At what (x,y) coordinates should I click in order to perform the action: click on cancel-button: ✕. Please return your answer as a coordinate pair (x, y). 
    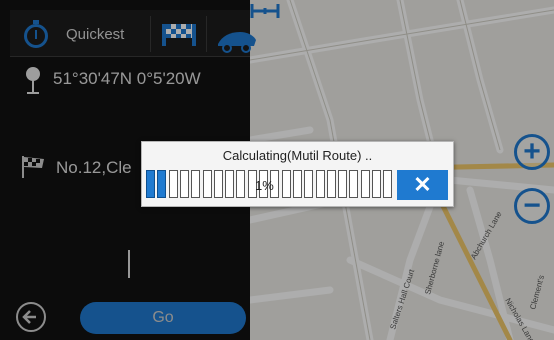
    Looking at the image, I should click on (422, 185).